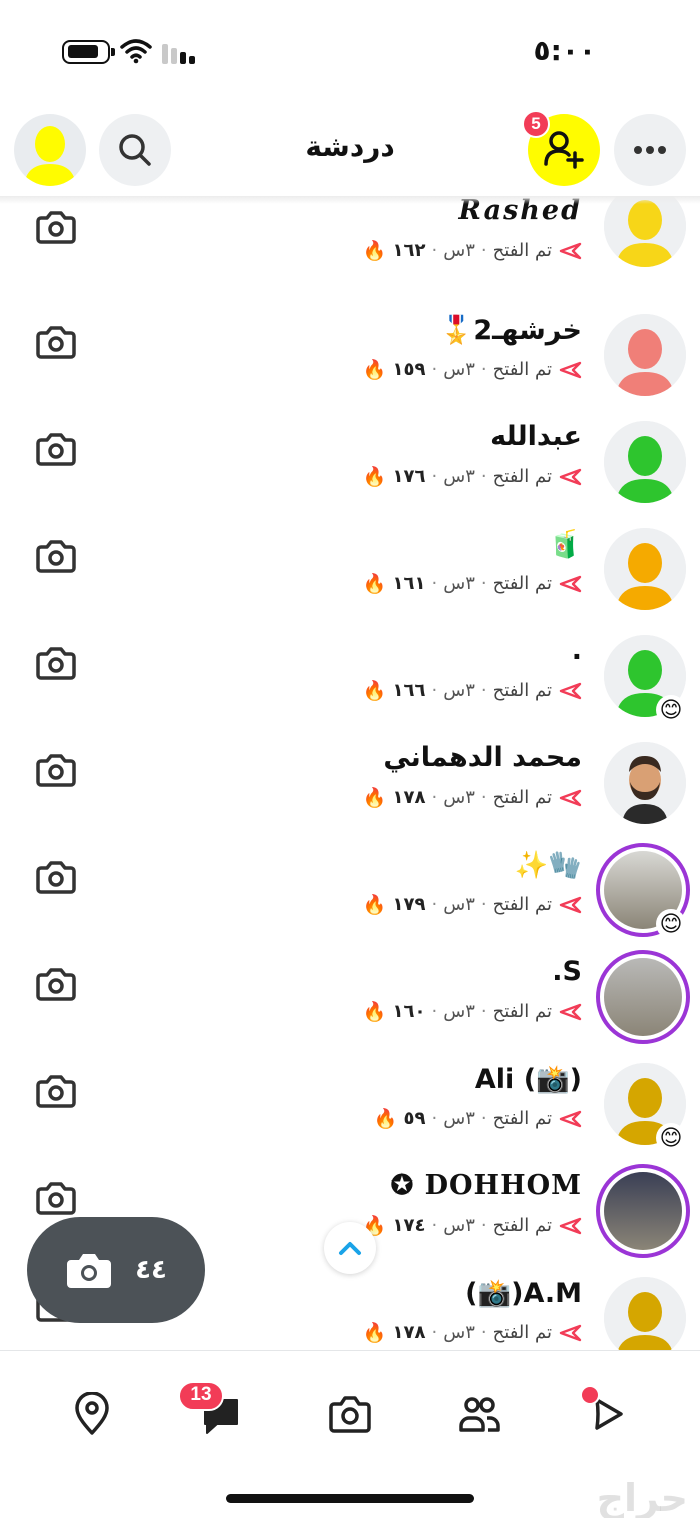 The width and height of the screenshot is (700, 1518). What do you see at coordinates (479, 1414) in the screenshot?
I see `nav-friends` at bounding box center [479, 1414].